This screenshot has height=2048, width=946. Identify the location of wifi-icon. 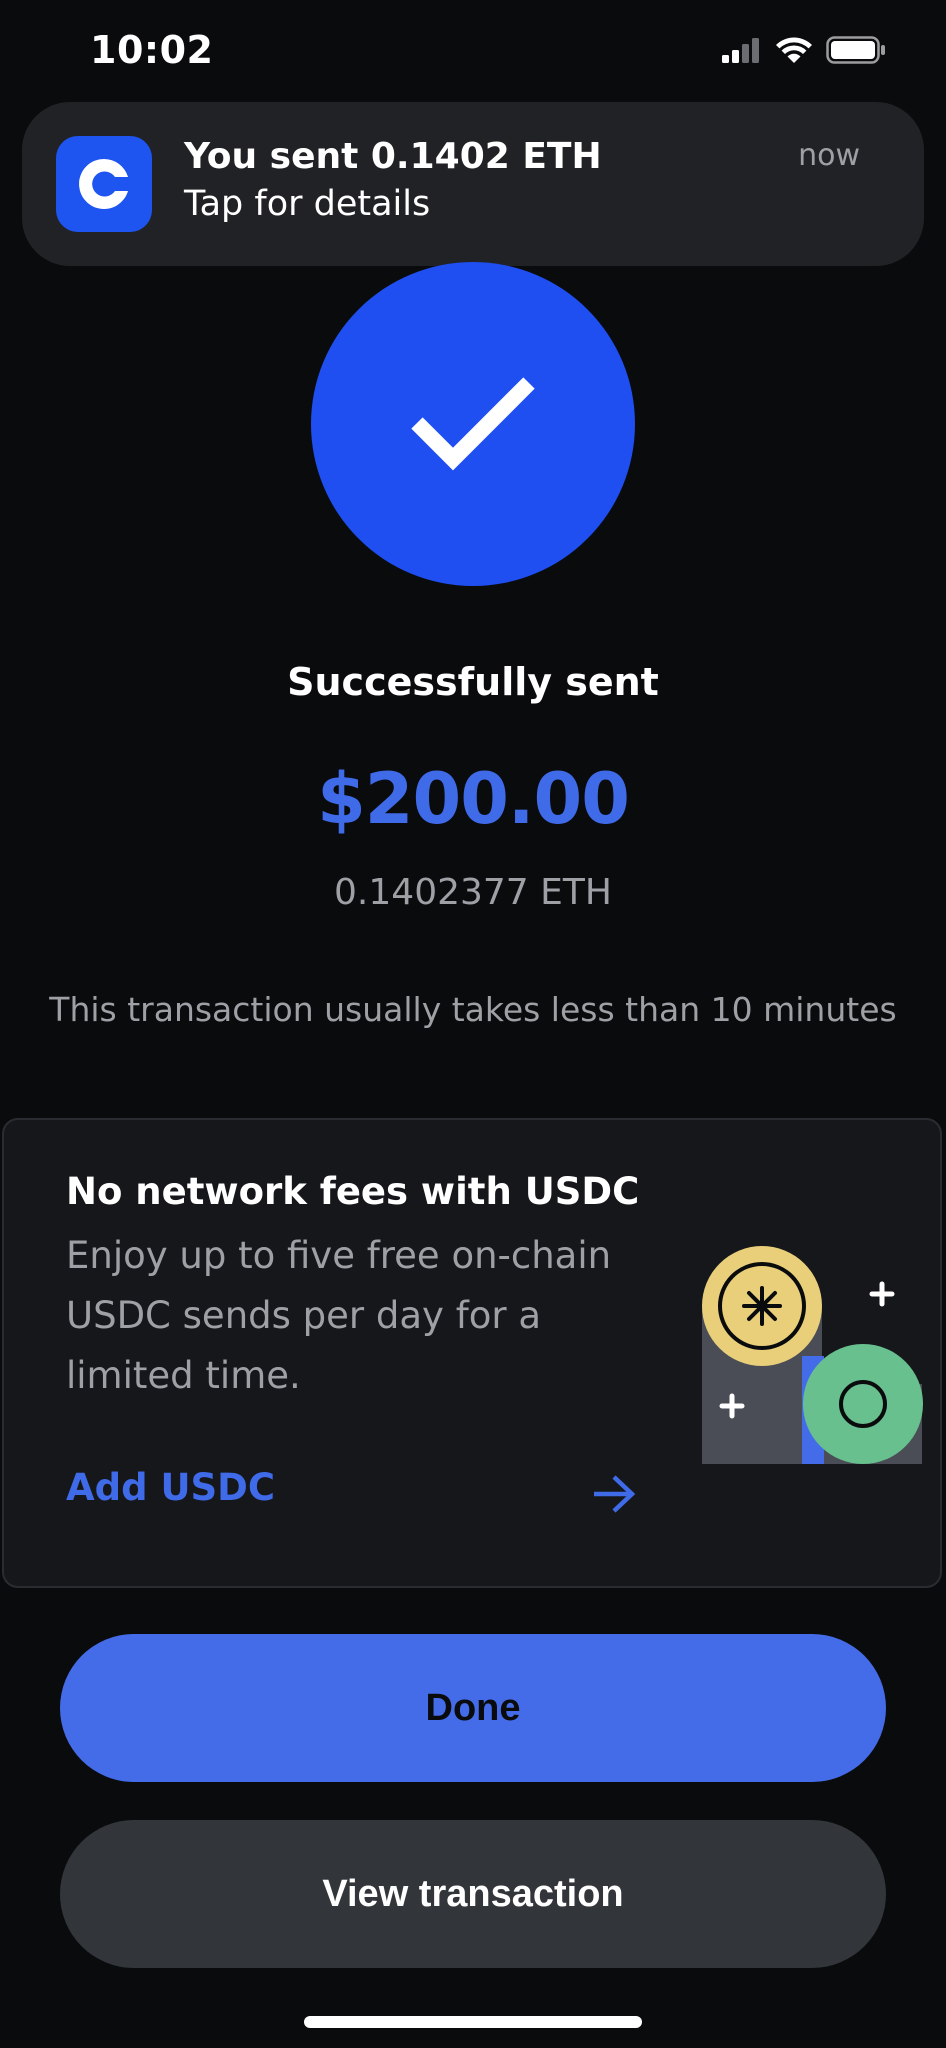
(794, 52).